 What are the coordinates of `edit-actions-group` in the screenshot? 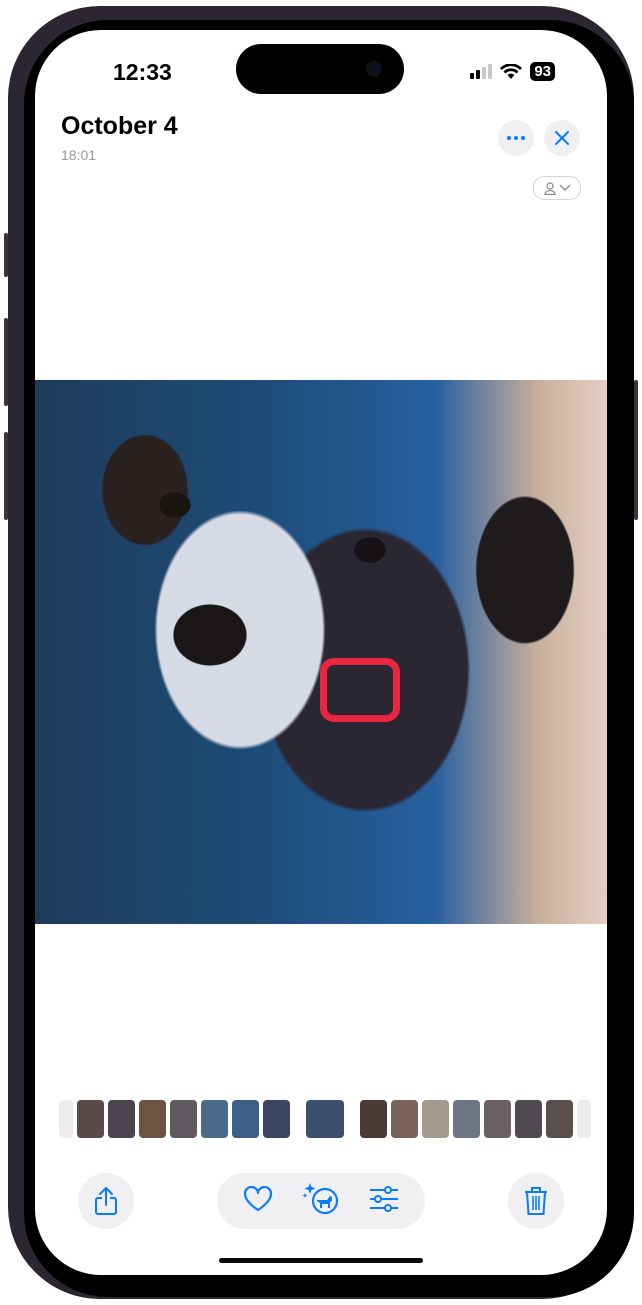 It's located at (321, 1201).